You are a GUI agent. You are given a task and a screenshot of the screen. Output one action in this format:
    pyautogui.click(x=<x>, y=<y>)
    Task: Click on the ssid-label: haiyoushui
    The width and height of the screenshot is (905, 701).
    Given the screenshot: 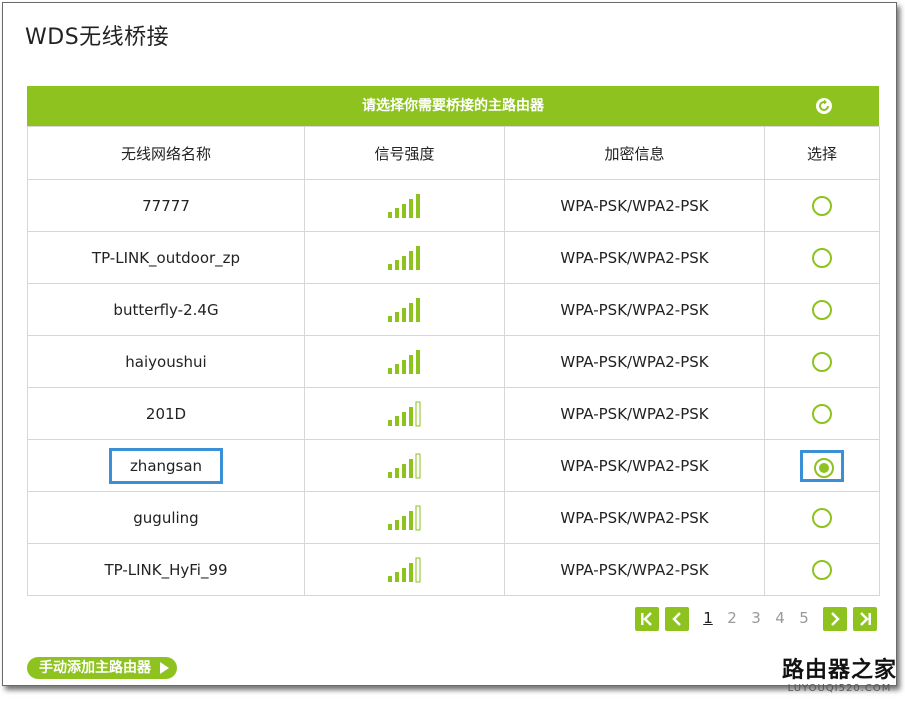 What is the action you would take?
    pyautogui.click(x=166, y=361)
    